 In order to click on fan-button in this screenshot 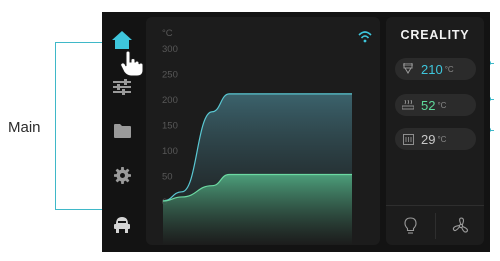, I will do `click(460, 226)`.